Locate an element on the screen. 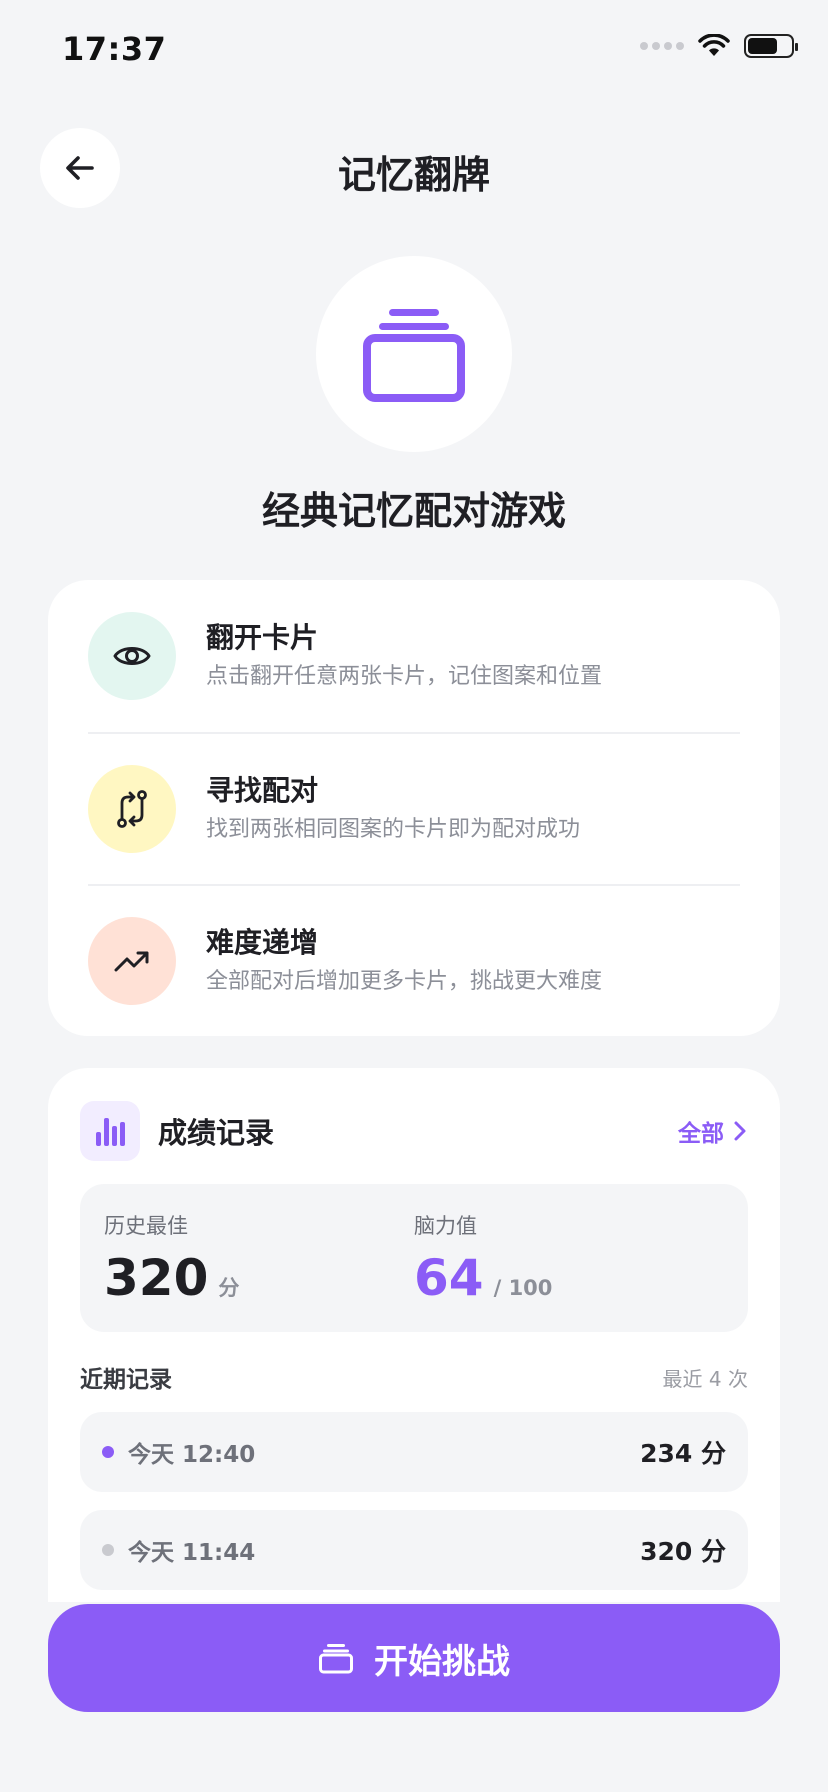 This screenshot has height=1792, width=828. eye-icon is located at coordinates (132, 656).